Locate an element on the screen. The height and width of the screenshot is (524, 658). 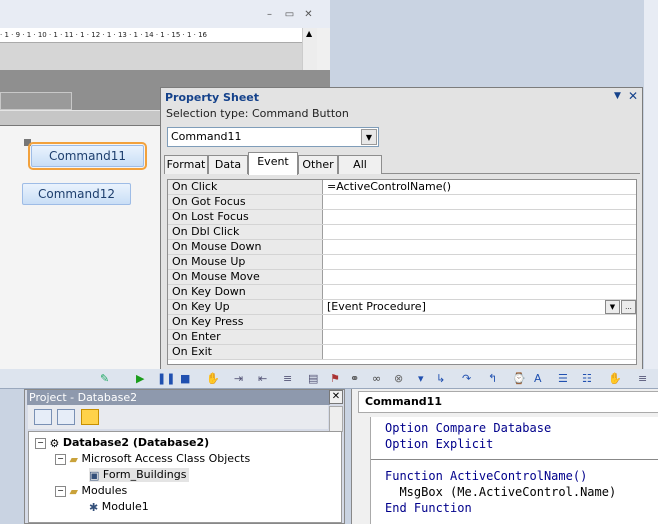
property-row: On Mouse Down is located at coordinates (402, 247).